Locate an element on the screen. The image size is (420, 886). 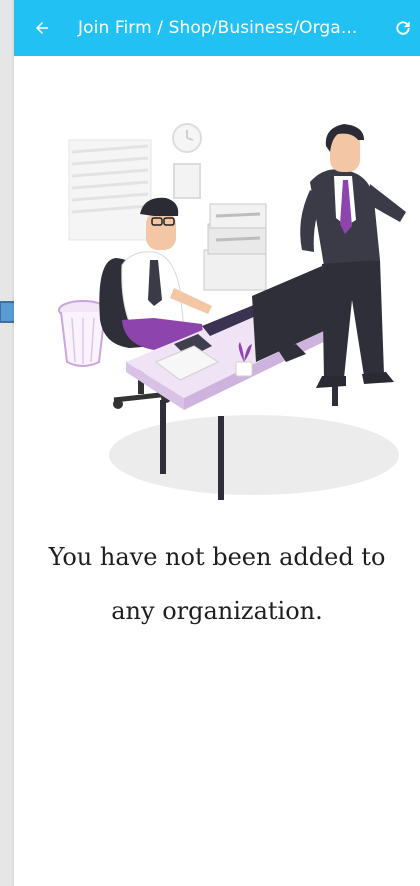
refresh-button is located at coordinates (403, 28).